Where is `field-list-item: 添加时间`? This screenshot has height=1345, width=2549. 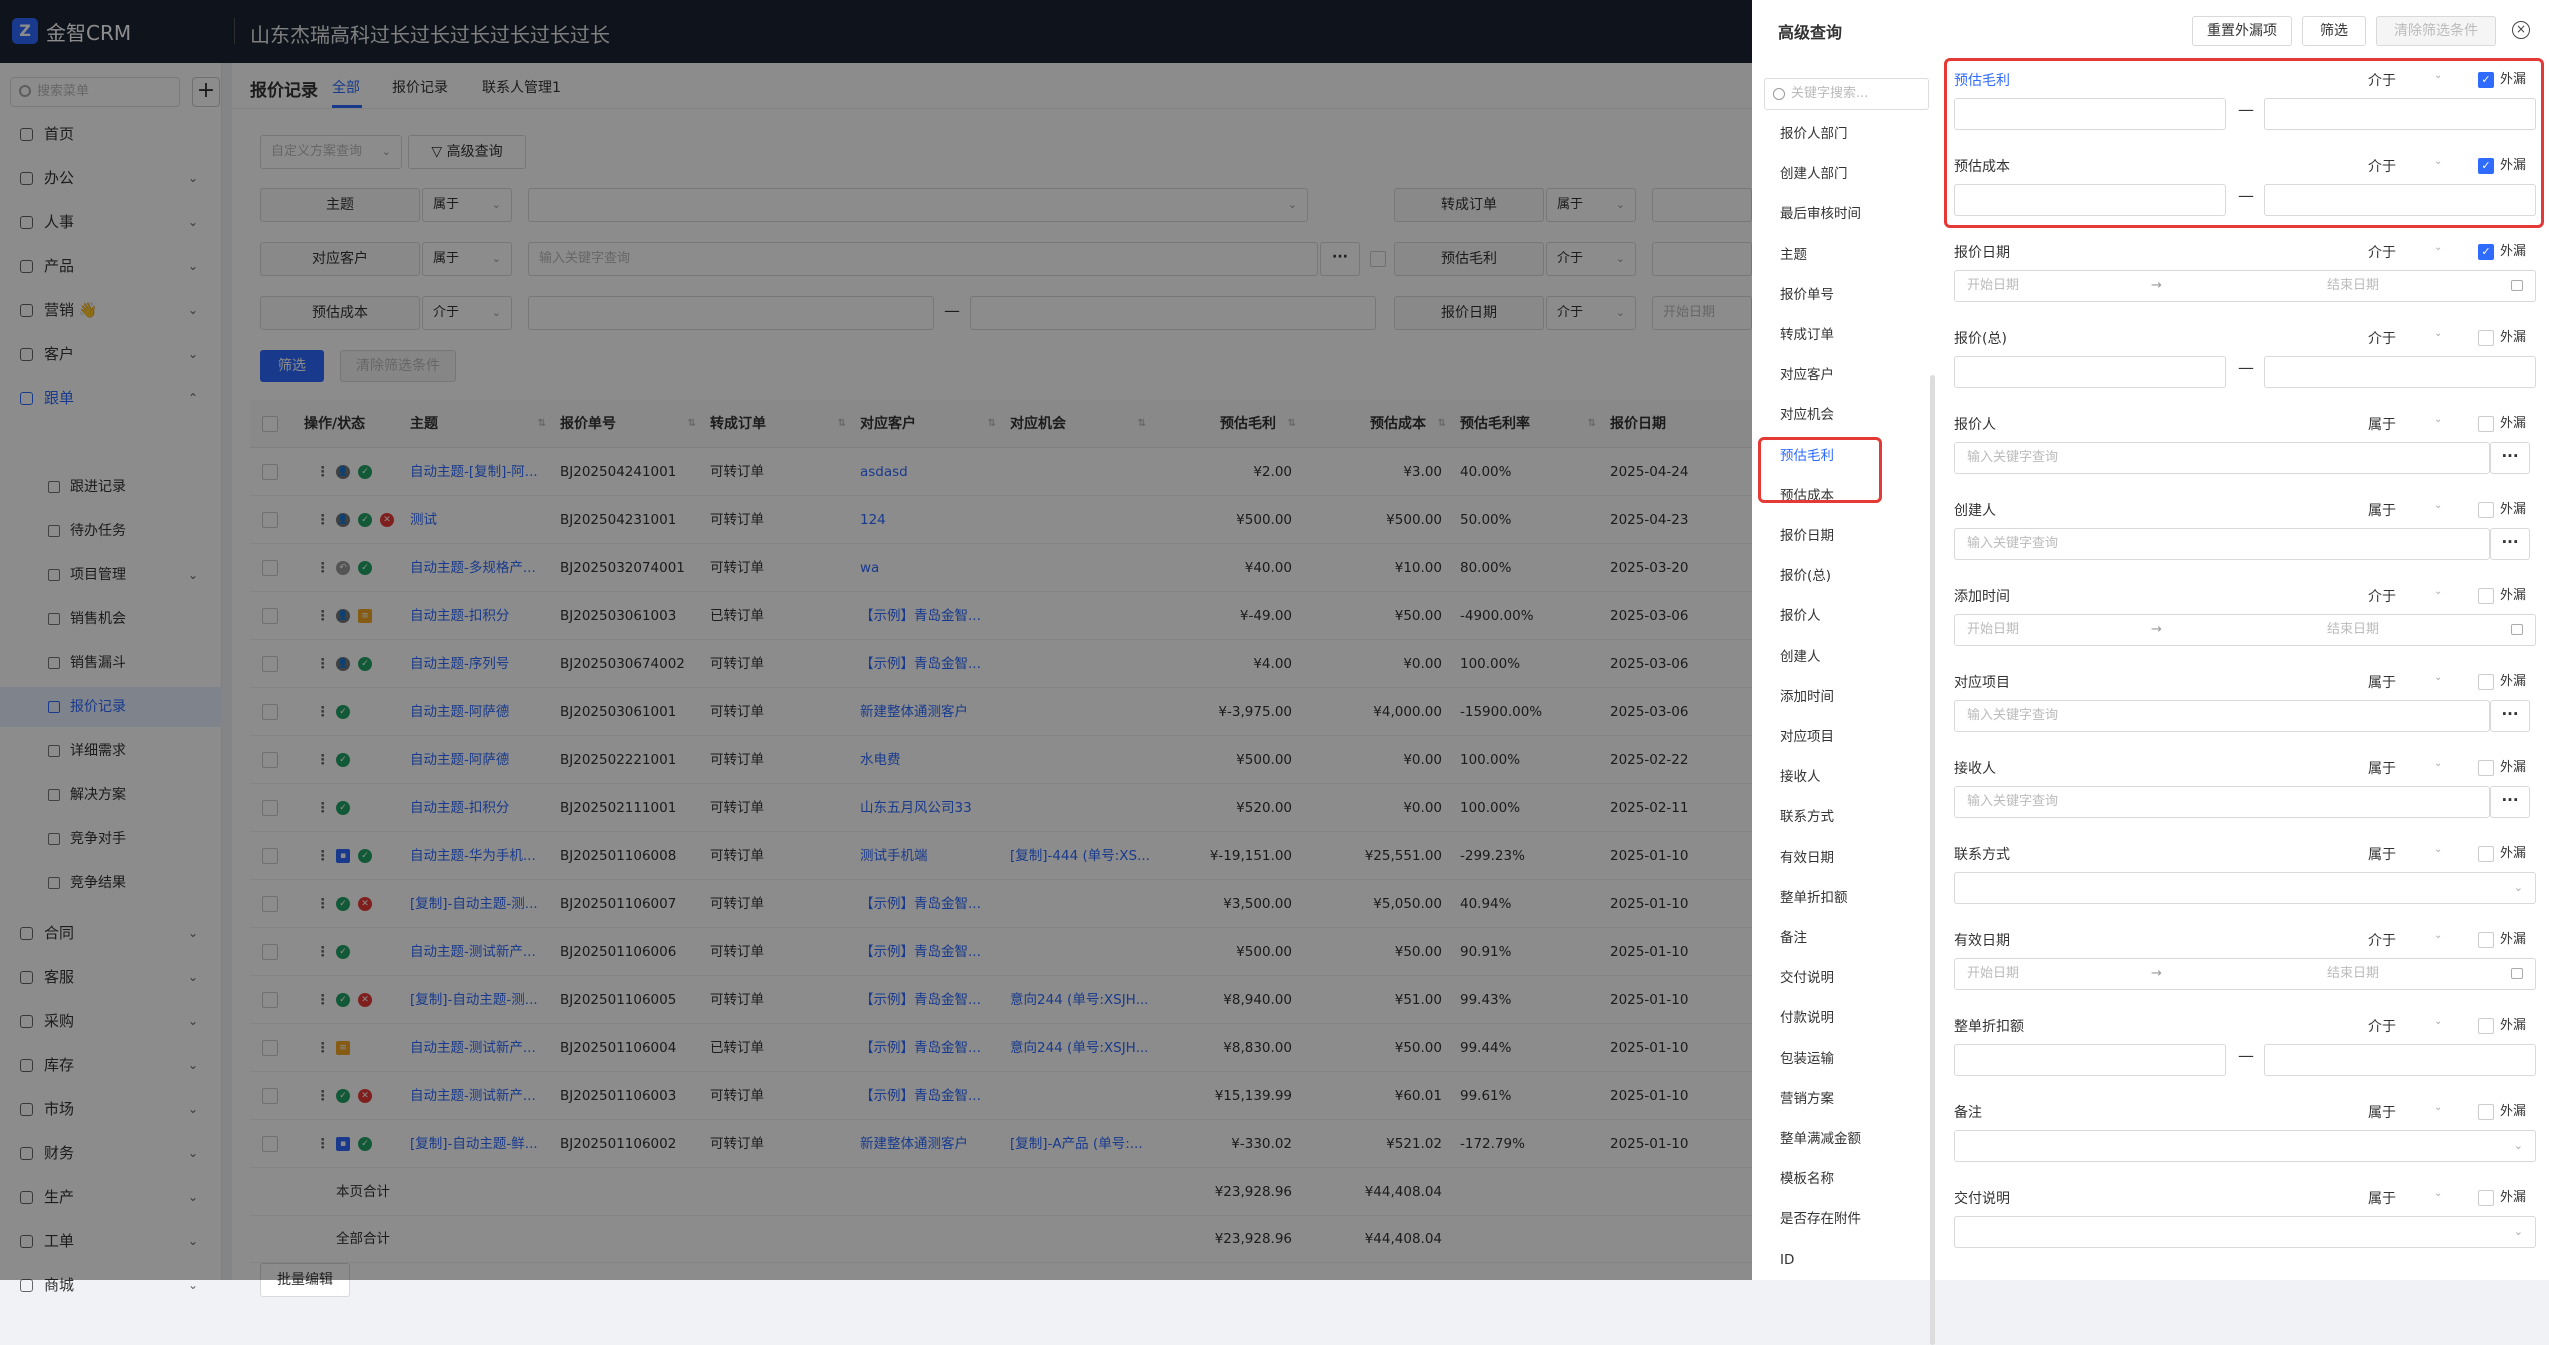 field-list-item: 添加时间 is located at coordinates (1807, 697).